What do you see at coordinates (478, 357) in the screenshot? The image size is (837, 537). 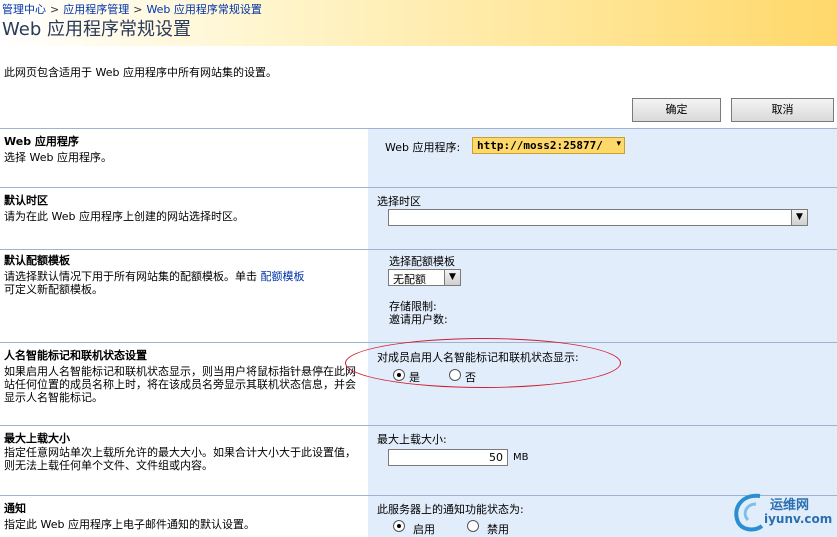 I see `presence-label: 对成员启用人名智能标记和联机状态显示:` at bounding box center [478, 357].